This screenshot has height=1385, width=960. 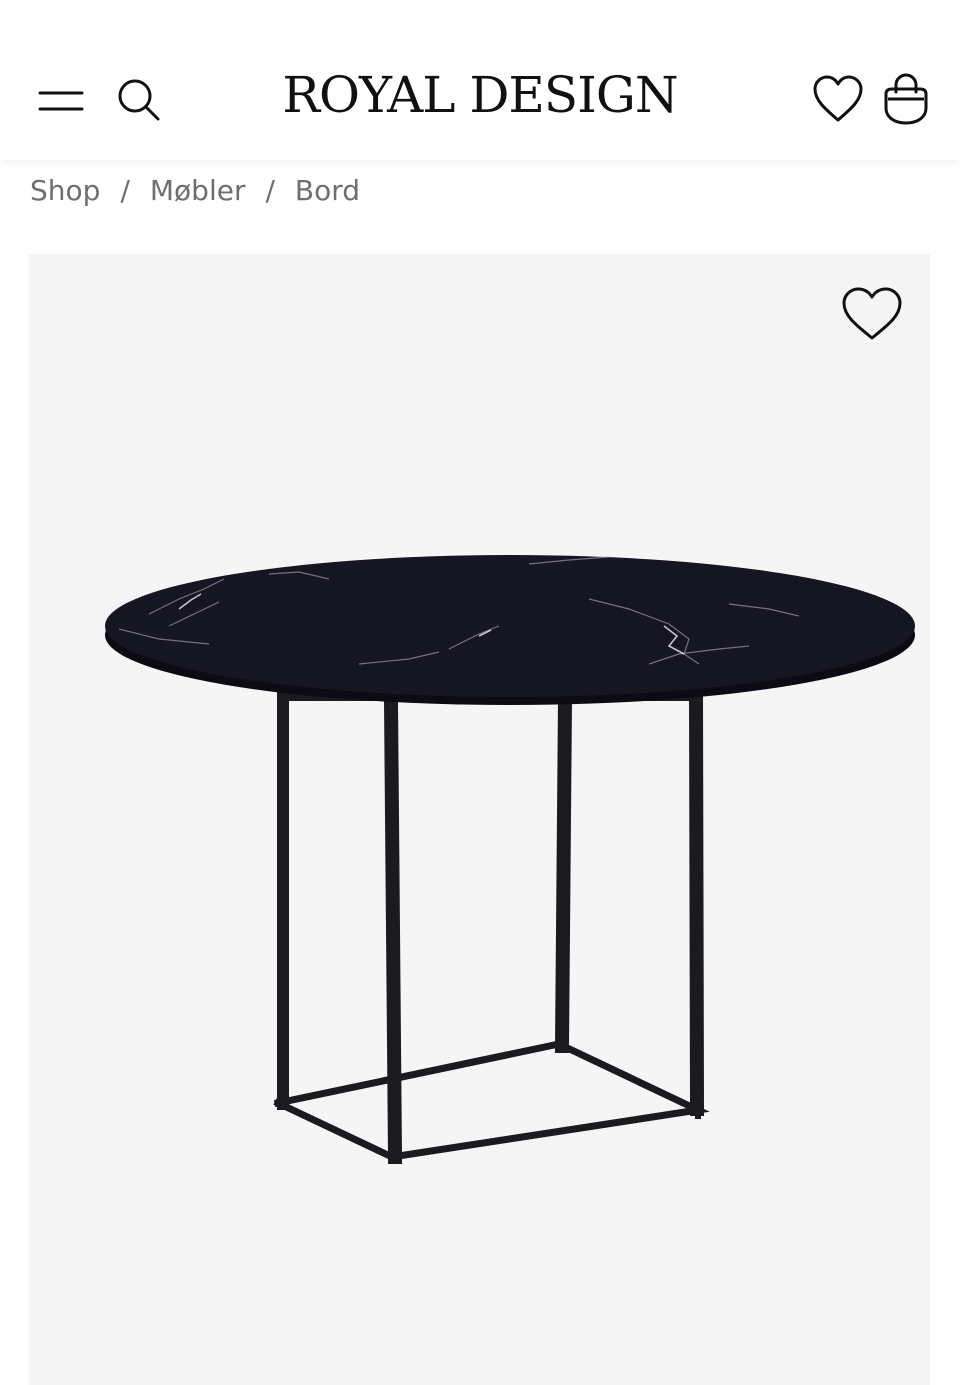 I want to click on wishlist-heart-icon, so click(x=838, y=99).